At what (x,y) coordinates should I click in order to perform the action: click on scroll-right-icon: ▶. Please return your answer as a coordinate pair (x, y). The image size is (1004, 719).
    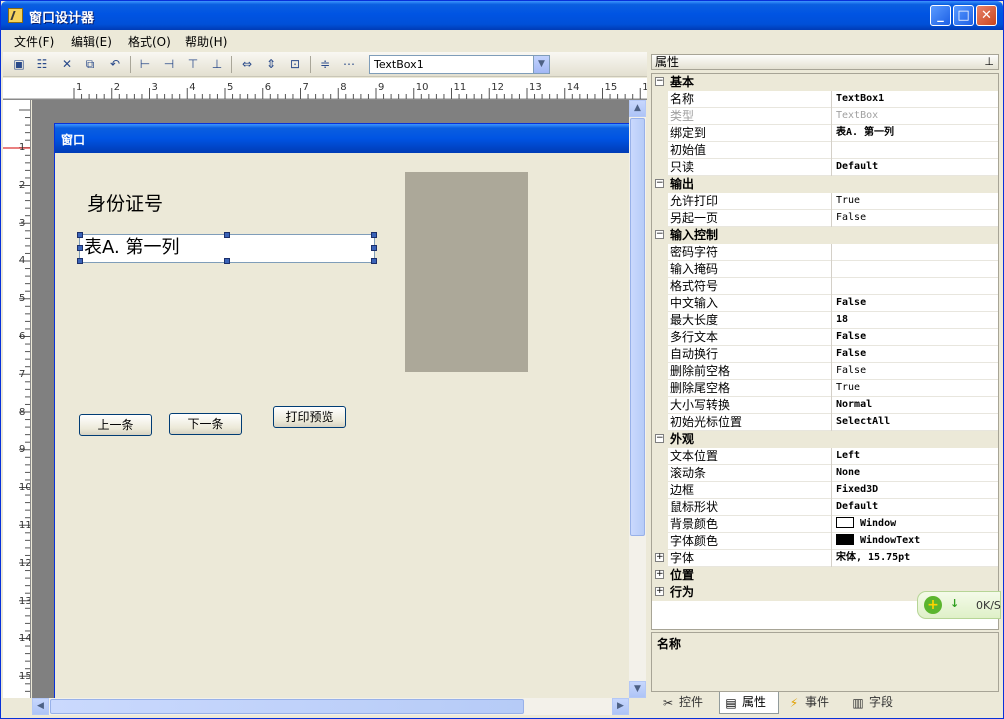
    Looking at the image, I should click on (620, 706).